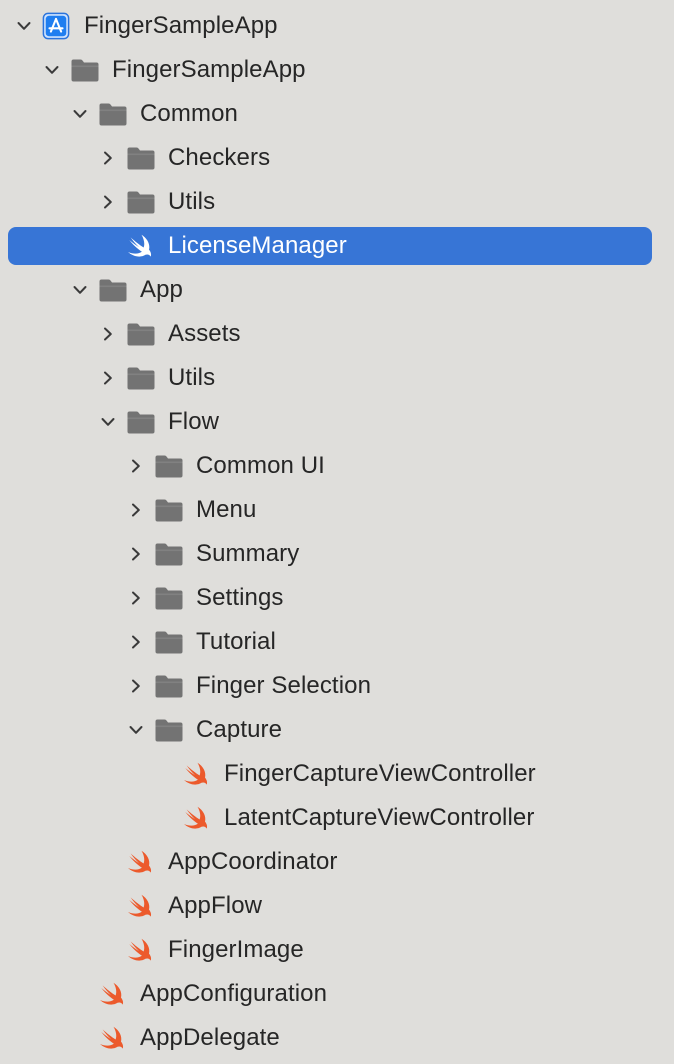 This screenshot has height=1064, width=674. I want to click on navigator-row-fingerimage: FingerImage, so click(337, 950).